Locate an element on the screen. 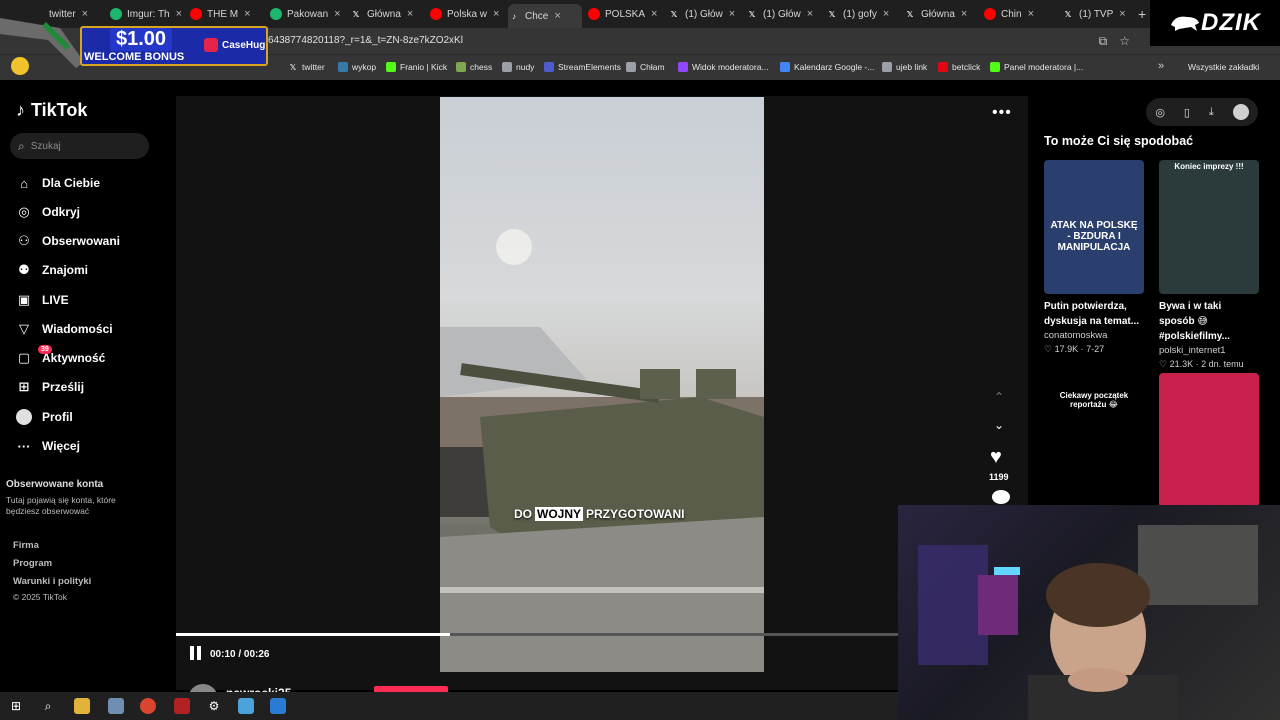 Image resolution: width=1280 pixels, height=720 pixels. bookmark-item: 𝕏twitter is located at coordinates (306, 67).